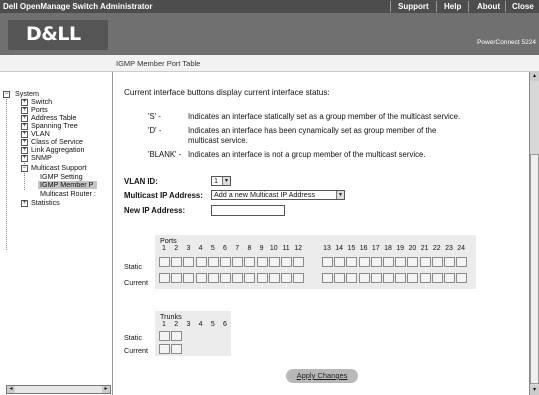 Image resolution: width=539 pixels, height=395 pixels. Describe the element at coordinates (534, 76) in the screenshot. I see `scroll-up-icon: ▴` at that location.